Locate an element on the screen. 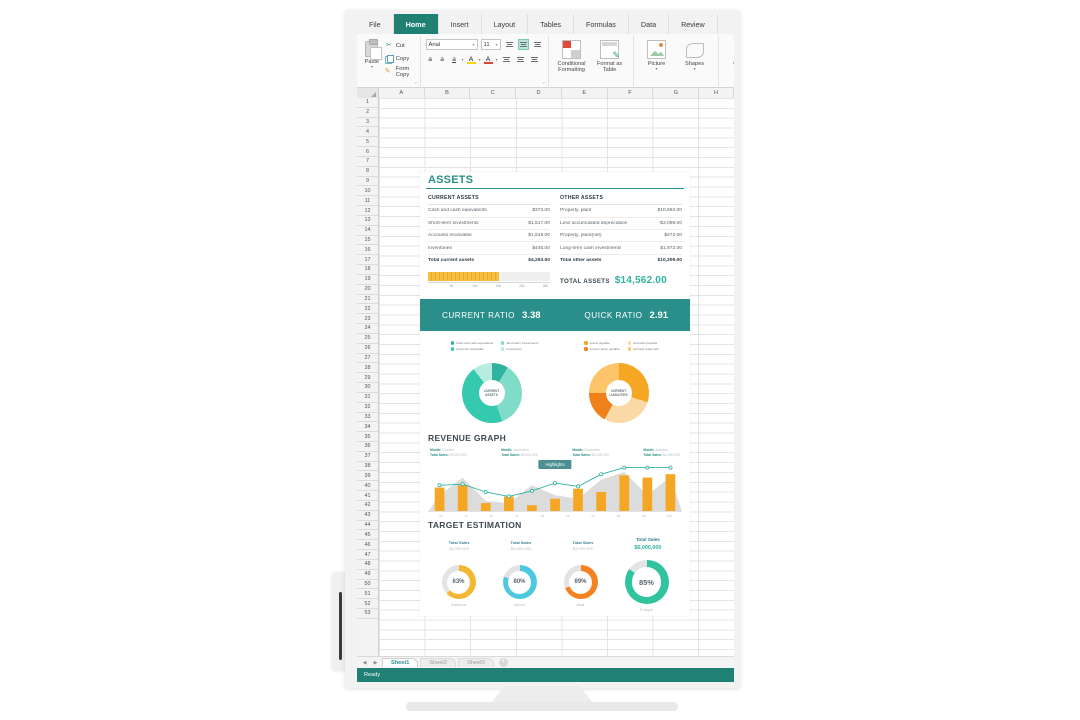  row-header-34: 34 is located at coordinates (367, 427).